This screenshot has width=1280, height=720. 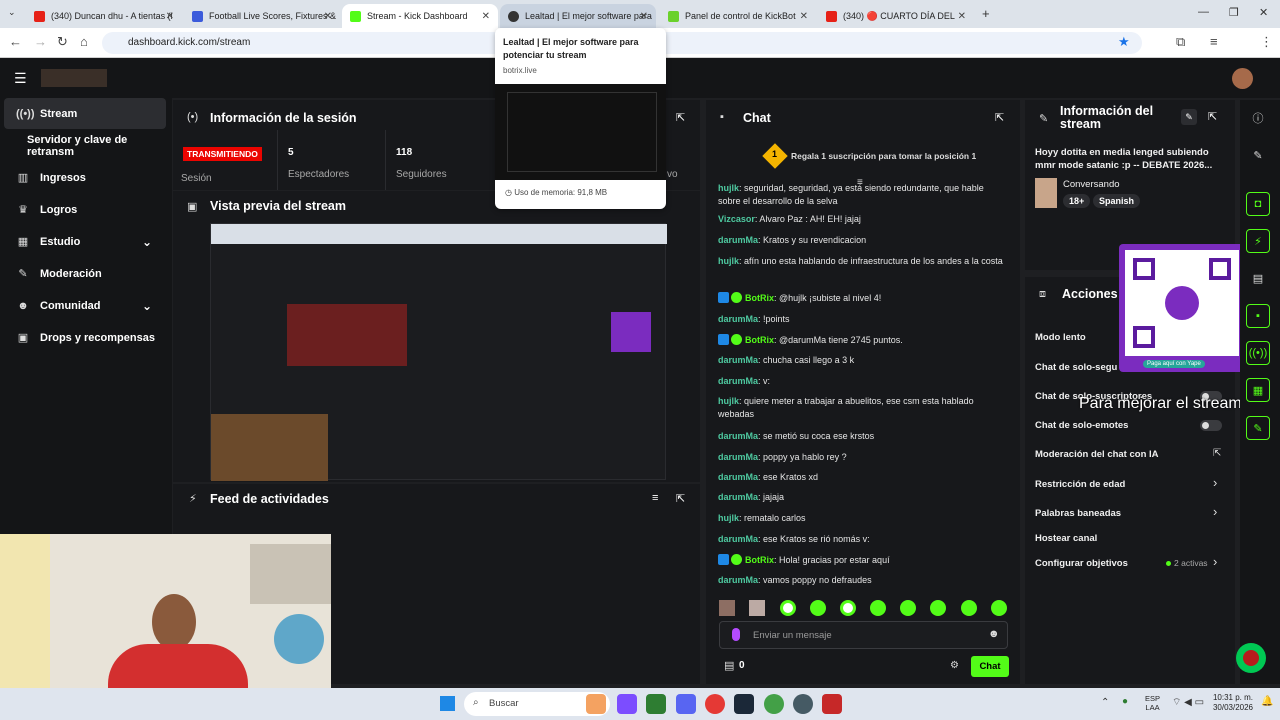 What do you see at coordinates (1203, 12) in the screenshot?
I see `minimize-icon: —` at bounding box center [1203, 12].